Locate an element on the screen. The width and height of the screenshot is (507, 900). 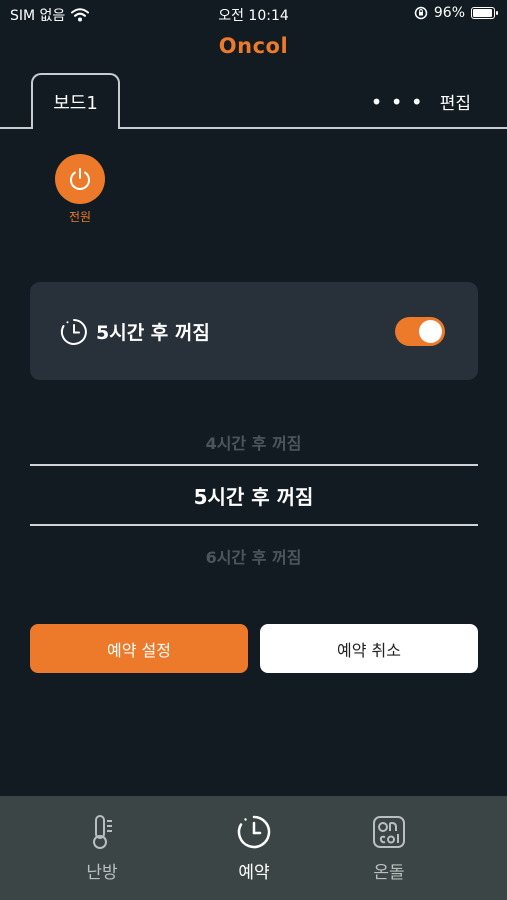
toggle-knob is located at coordinates (430, 331).